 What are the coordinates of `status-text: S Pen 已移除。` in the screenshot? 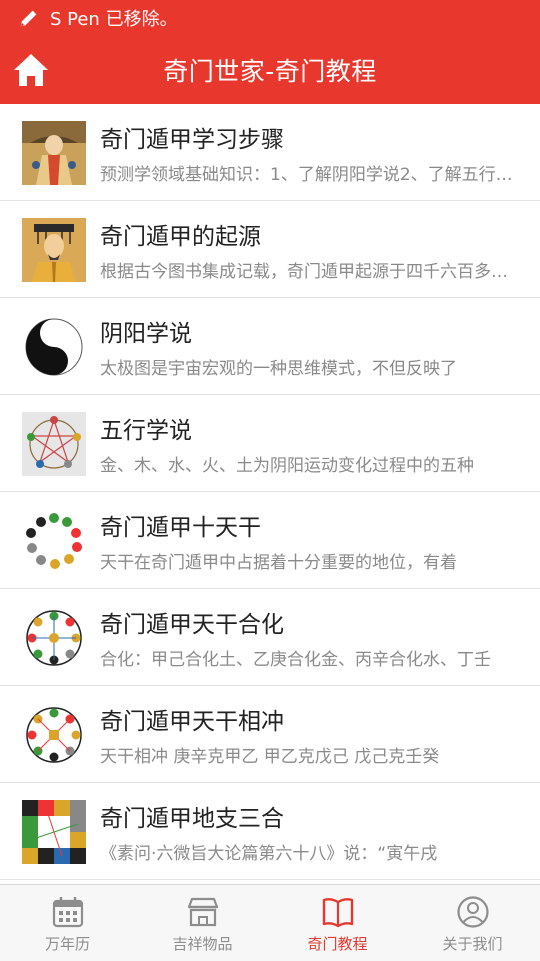 It's located at (114, 19).